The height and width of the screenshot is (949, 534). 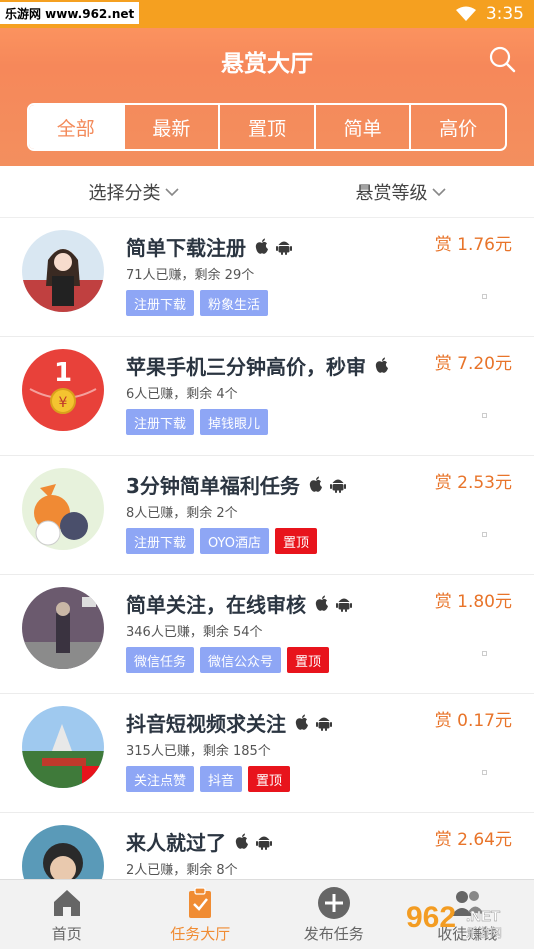 I want to click on tab-4: 高价, so click(x=457, y=127).